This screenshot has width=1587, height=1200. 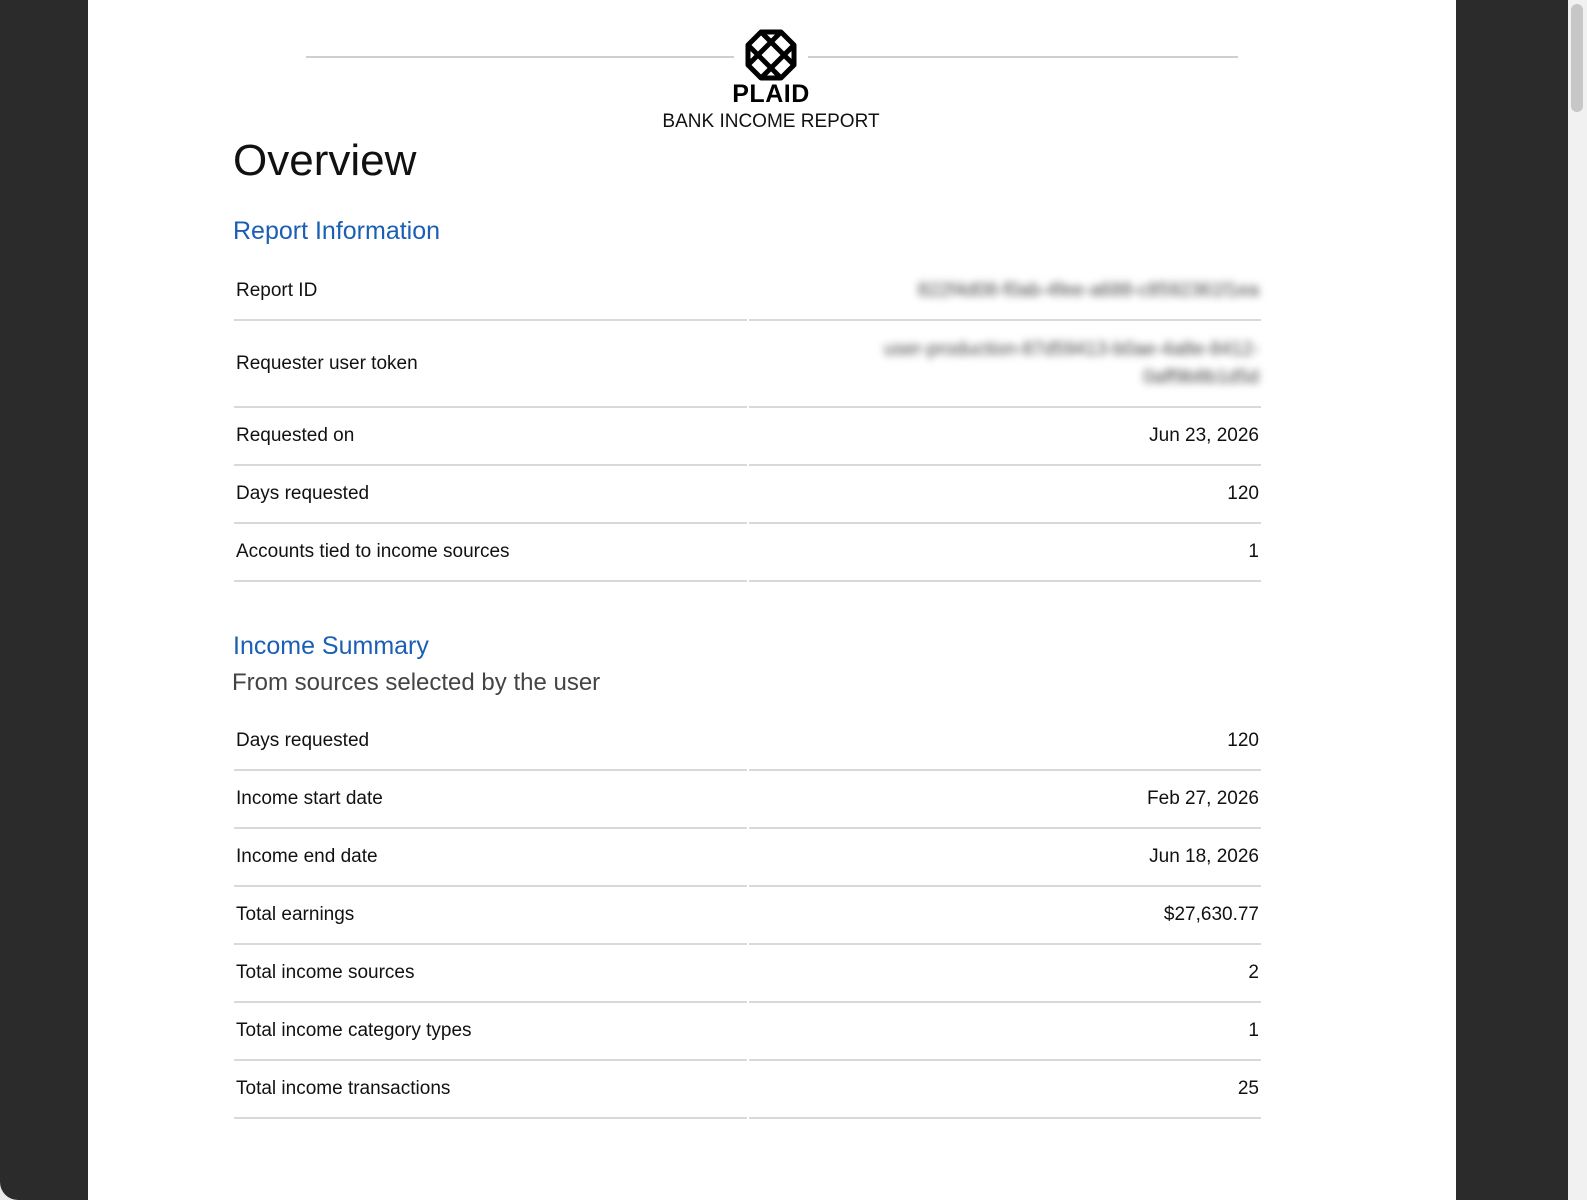 What do you see at coordinates (771, 121) in the screenshot?
I see `report-type-label: BANK INCOME REPORT` at bounding box center [771, 121].